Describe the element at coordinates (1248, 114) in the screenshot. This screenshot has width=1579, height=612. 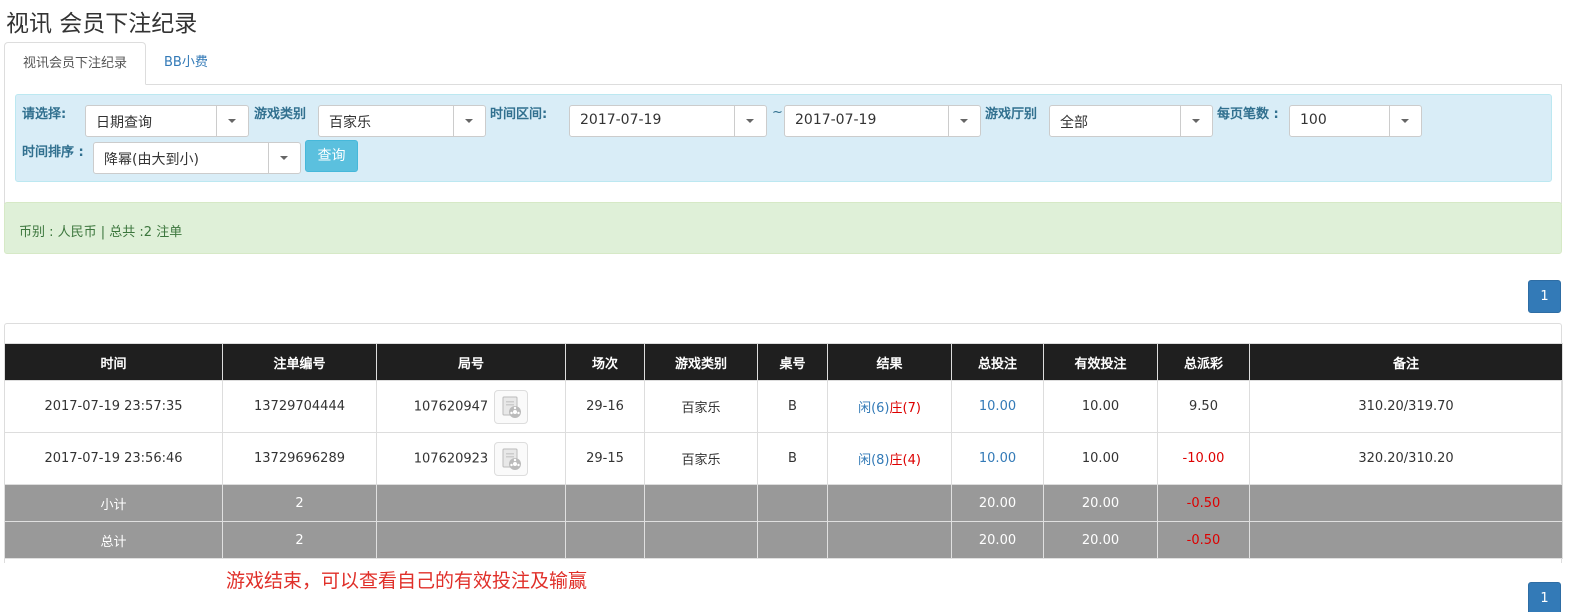
I see `per-page-label: 每页笔数 :` at that location.